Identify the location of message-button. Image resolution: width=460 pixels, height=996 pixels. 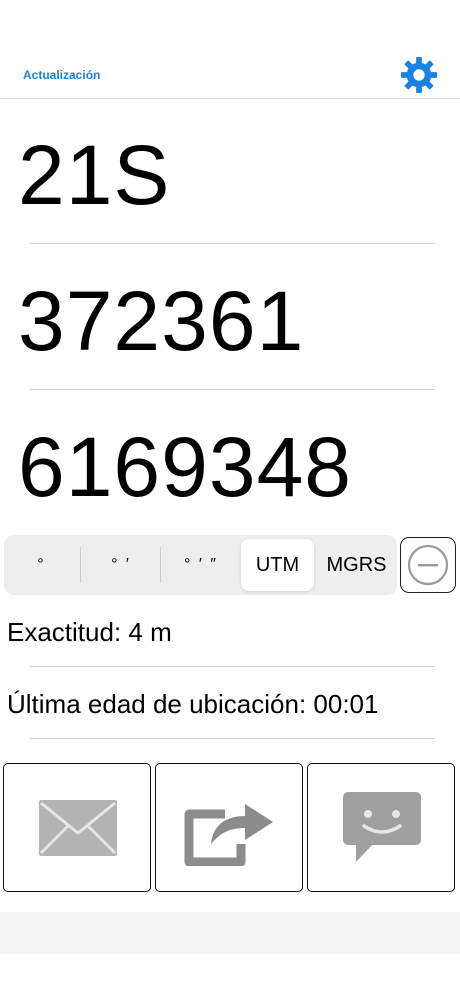
(381, 827).